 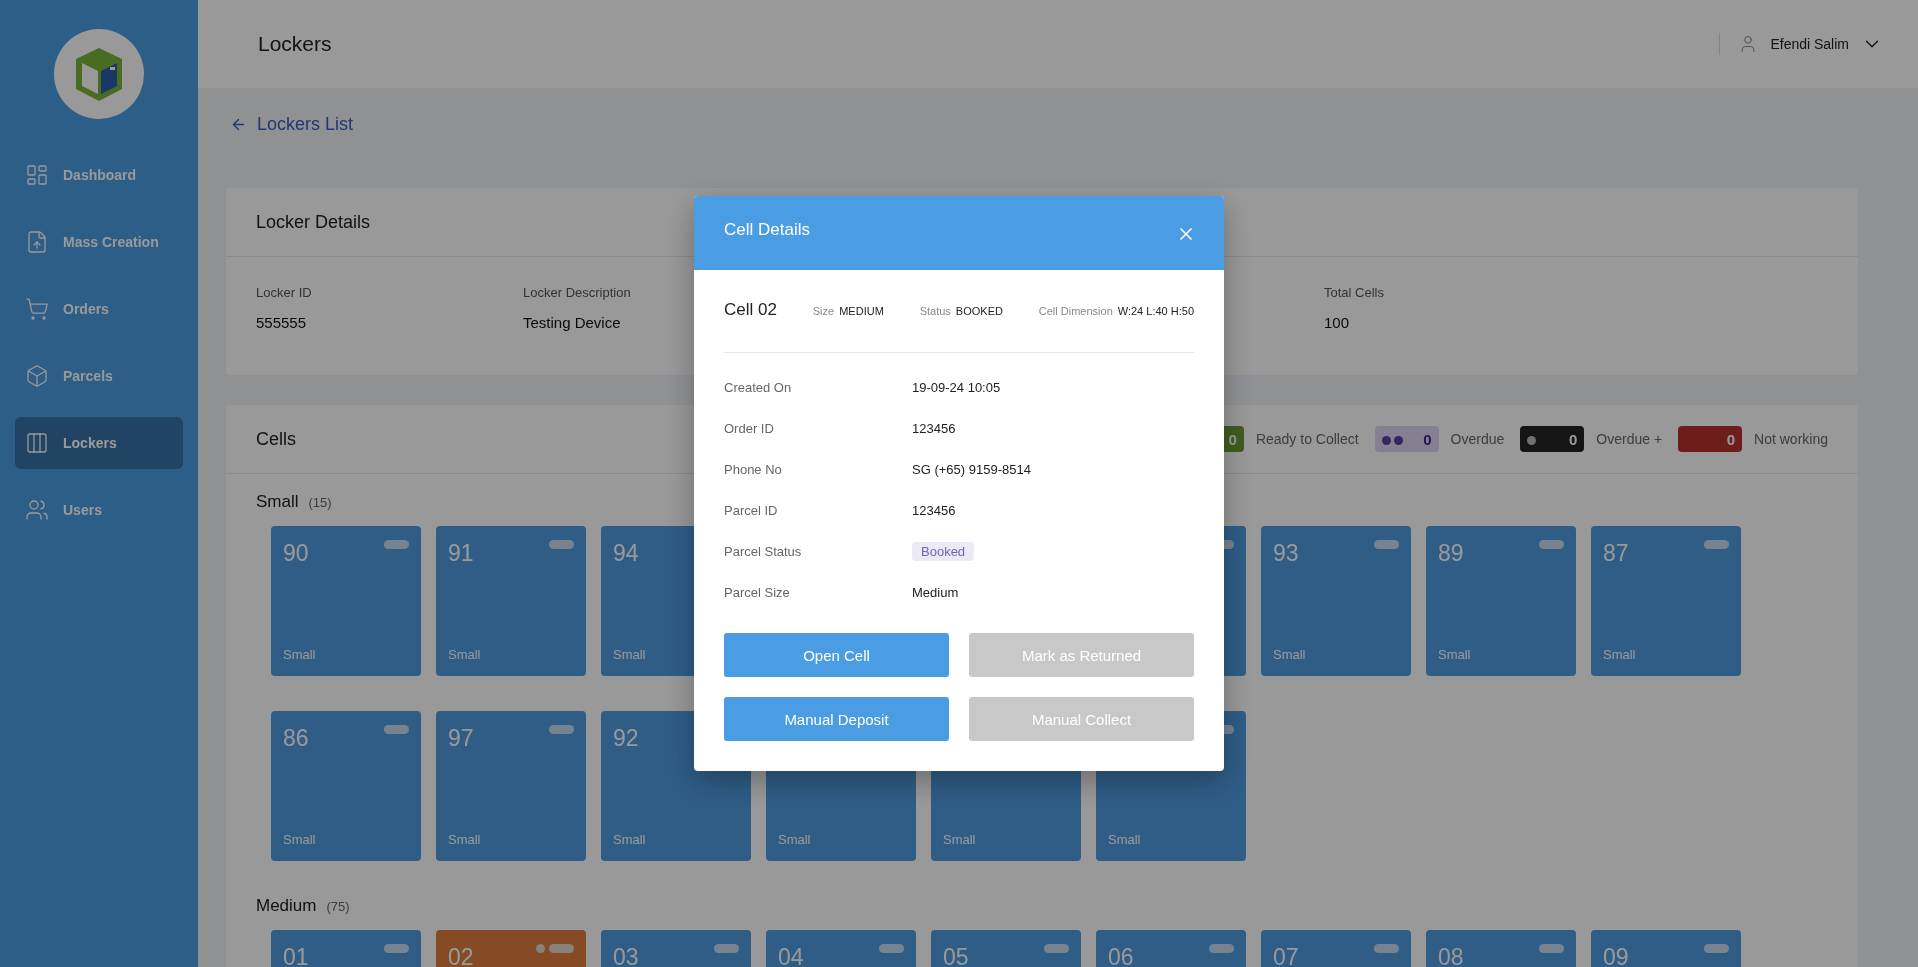 I want to click on legend-label: Overdue, so click(x=1477, y=439).